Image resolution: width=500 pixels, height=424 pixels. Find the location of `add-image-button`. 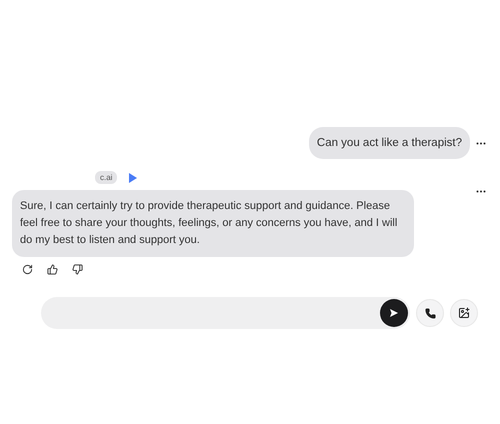

add-image-button is located at coordinates (464, 313).